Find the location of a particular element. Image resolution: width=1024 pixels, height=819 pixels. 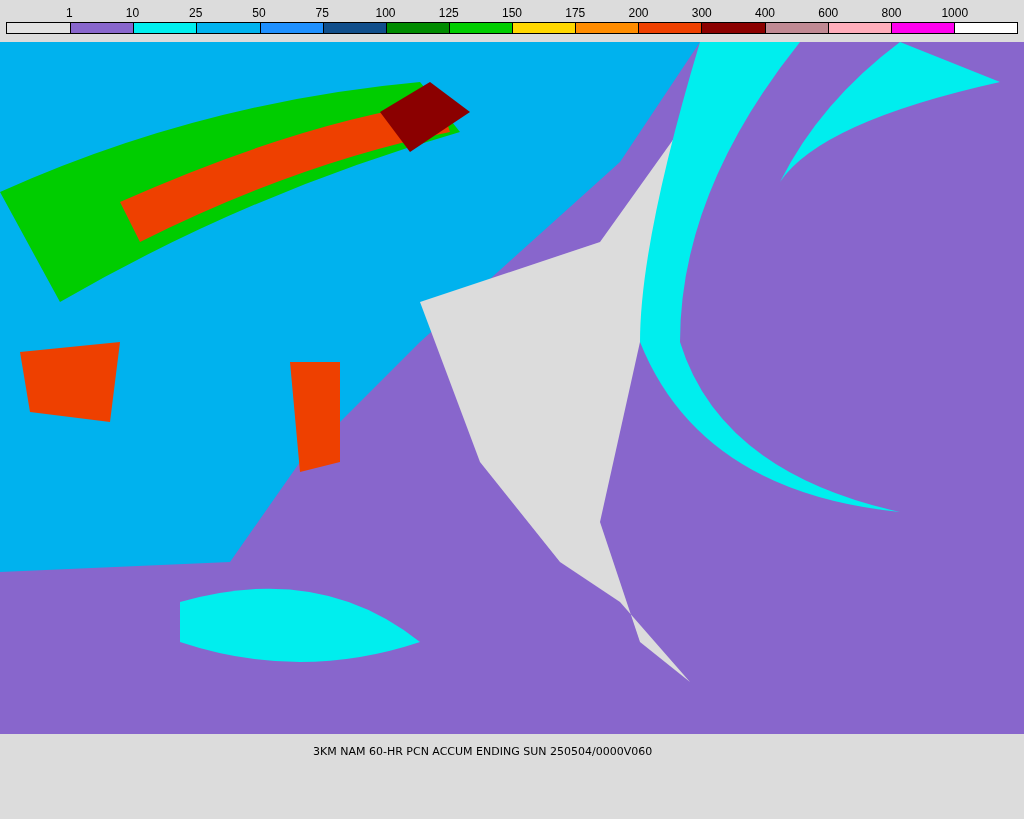

scale-label: 150 is located at coordinates (512, 14).